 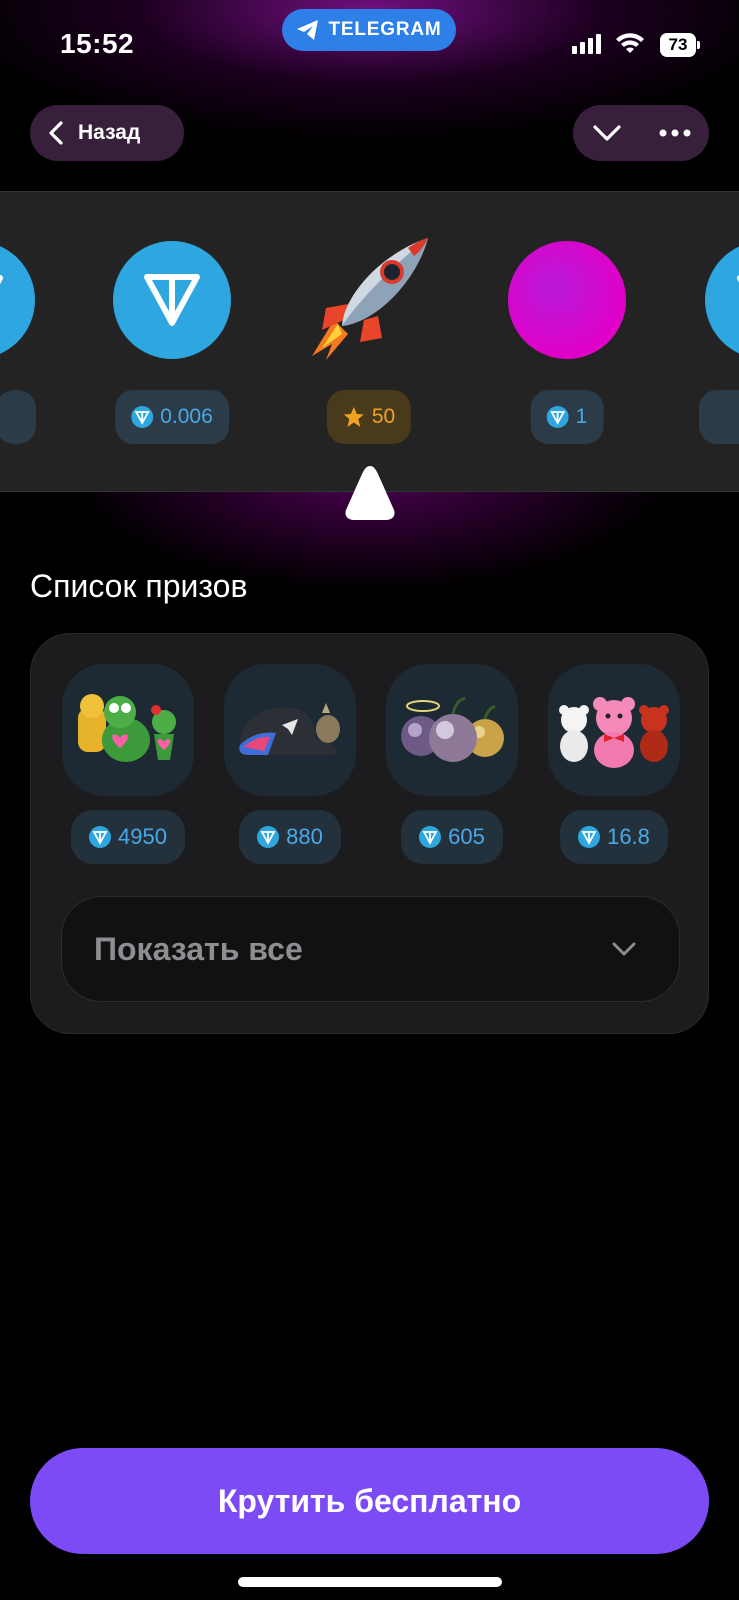 I want to click on prize-price: 16.8, so click(x=614, y=837).